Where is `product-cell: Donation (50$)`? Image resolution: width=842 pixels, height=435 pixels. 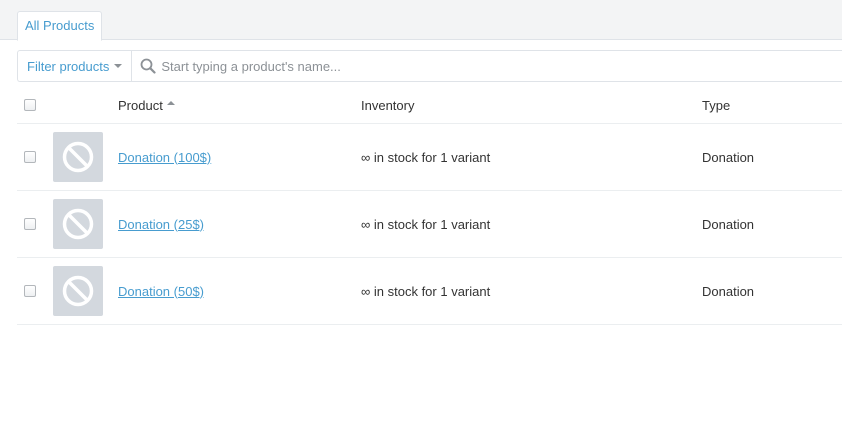 product-cell: Donation (50$) is located at coordinates (161, 291).